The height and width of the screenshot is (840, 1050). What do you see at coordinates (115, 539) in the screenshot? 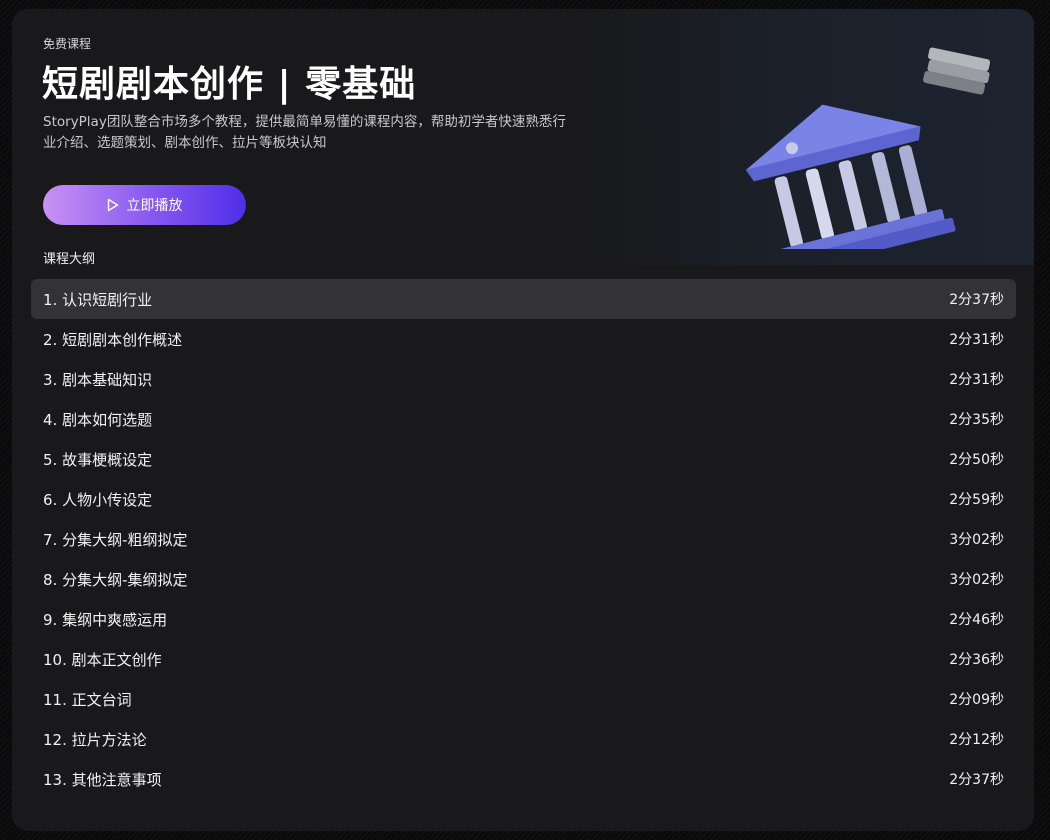
I see `lesson-title: 7. 分集大纲-粗纲拟定` at bounding box center [115, 539].